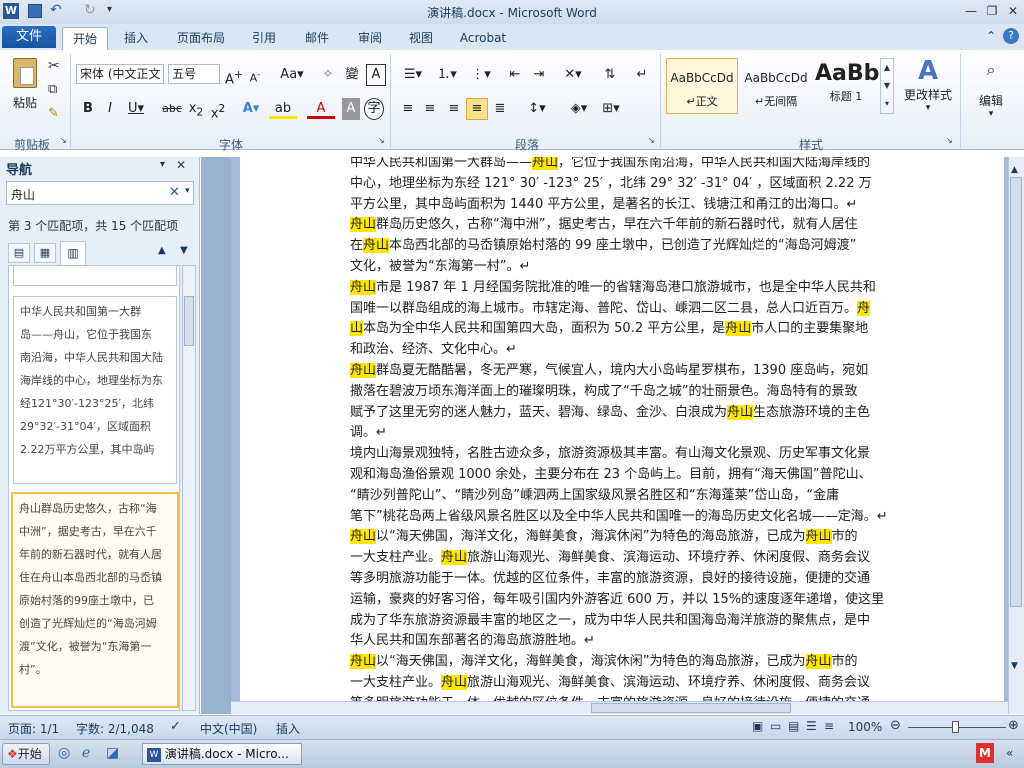 The height and width of the screenshot is (768, 1024). What do you see at coordinates (539, 75) in the screenshot?
I see `increase-indent-button: ⇥` at bounding box center [539, 75].